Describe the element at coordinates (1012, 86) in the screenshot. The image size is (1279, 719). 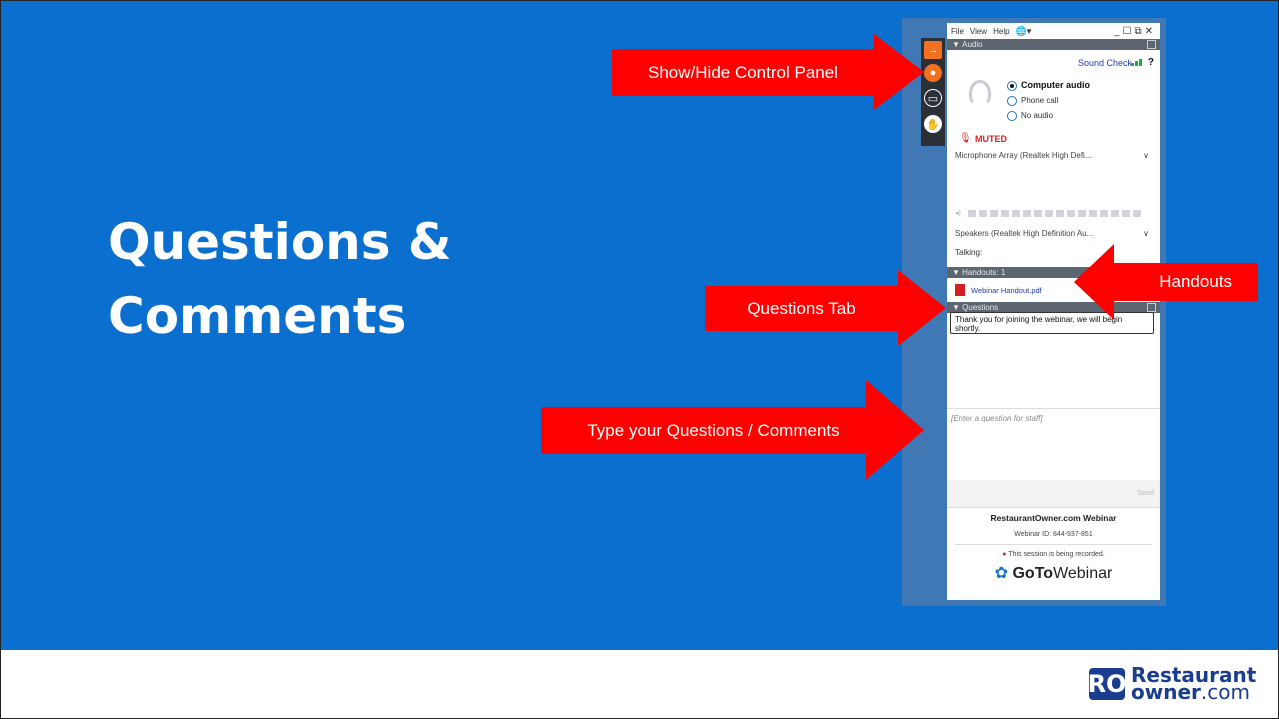
I see `computer-audio-radio` at that location.